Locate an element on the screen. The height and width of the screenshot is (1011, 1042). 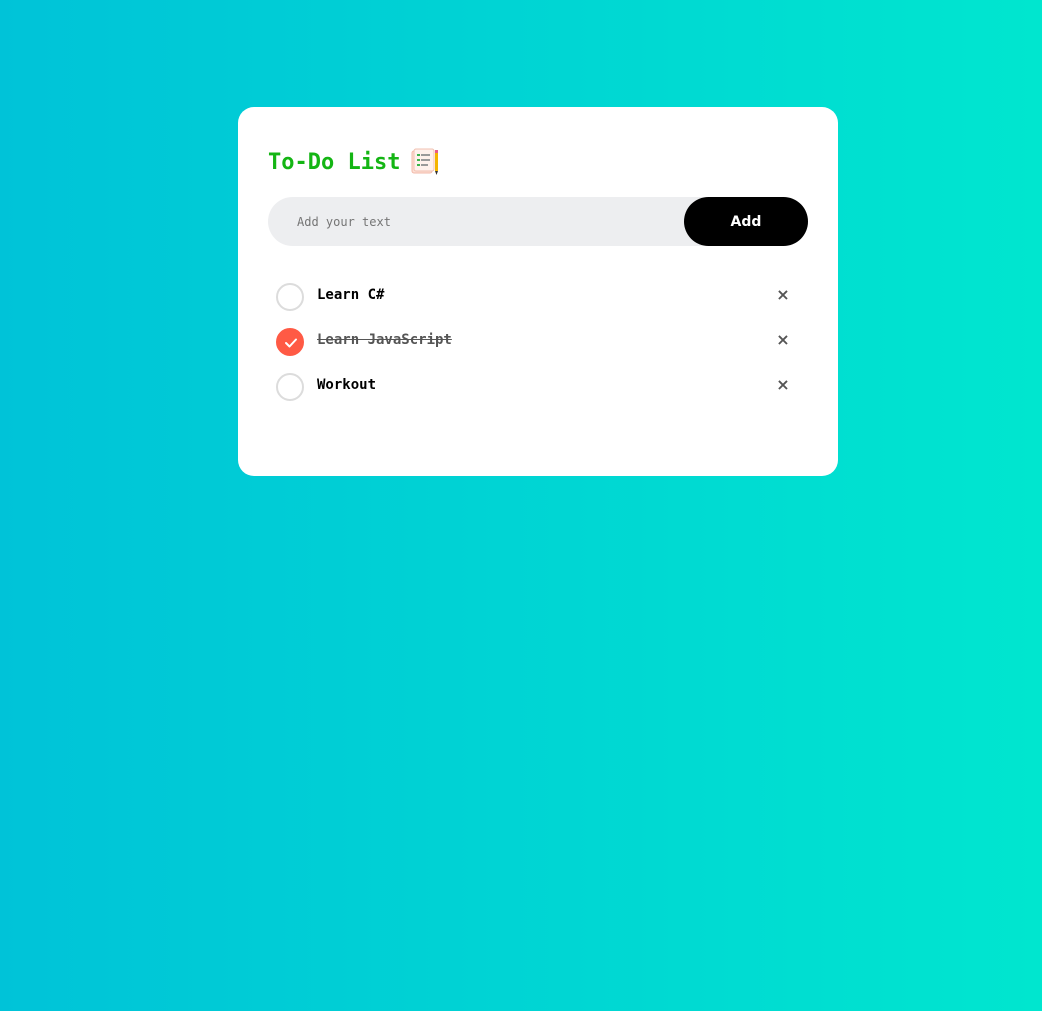
checked-circle-icon is located at coordinates (290, 342).